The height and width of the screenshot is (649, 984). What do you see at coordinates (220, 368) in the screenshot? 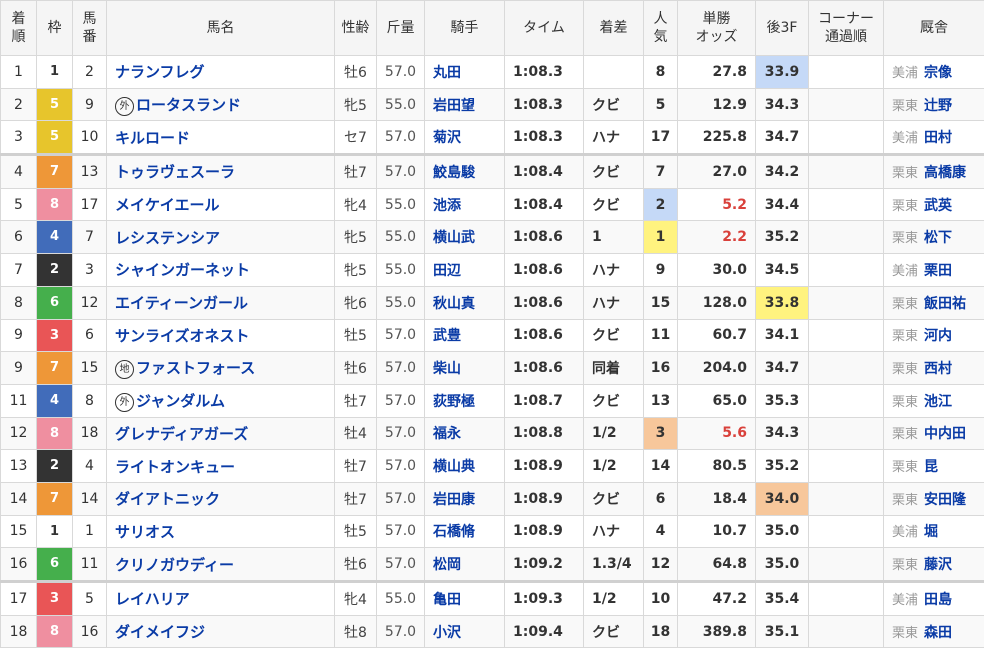
I see `horse-name-link: 地ファストフォース` at bounding box center [220, 368].